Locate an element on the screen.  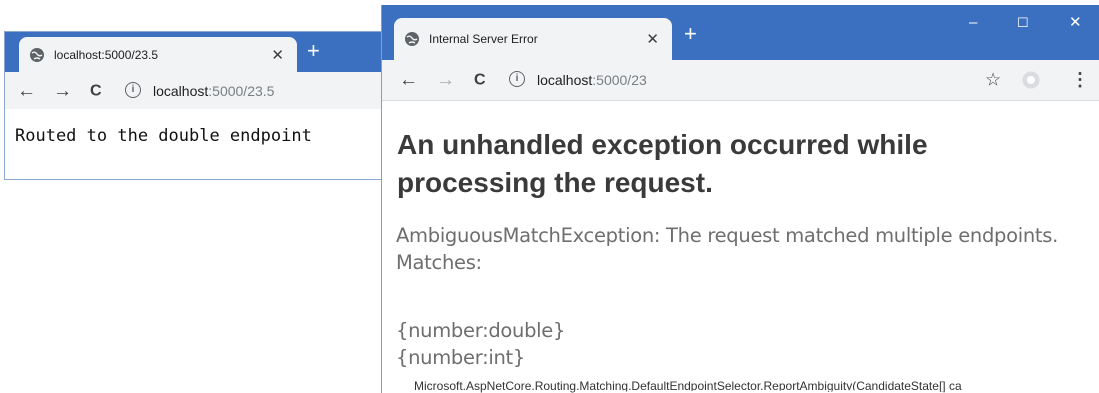
browser-toolbar: ← → C i localhost:5000/23.5 is located at coordinates (196, 91).